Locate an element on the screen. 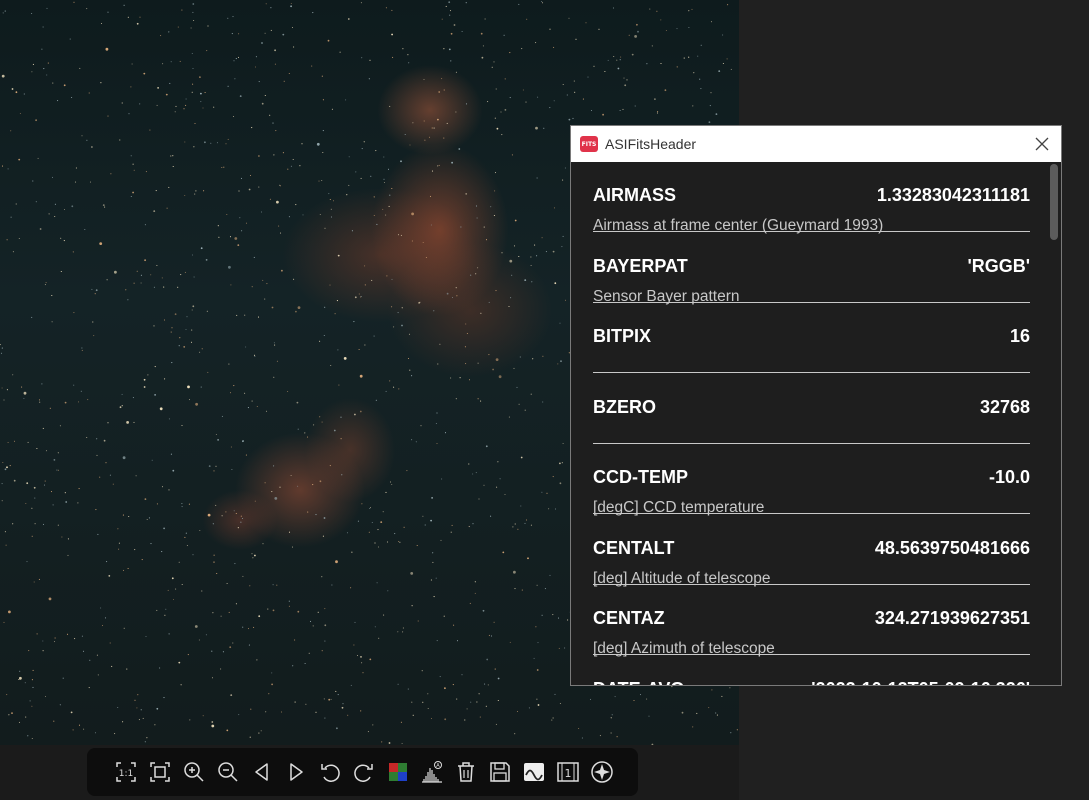  scrollbar-track is located at coordinates (1054, 422).